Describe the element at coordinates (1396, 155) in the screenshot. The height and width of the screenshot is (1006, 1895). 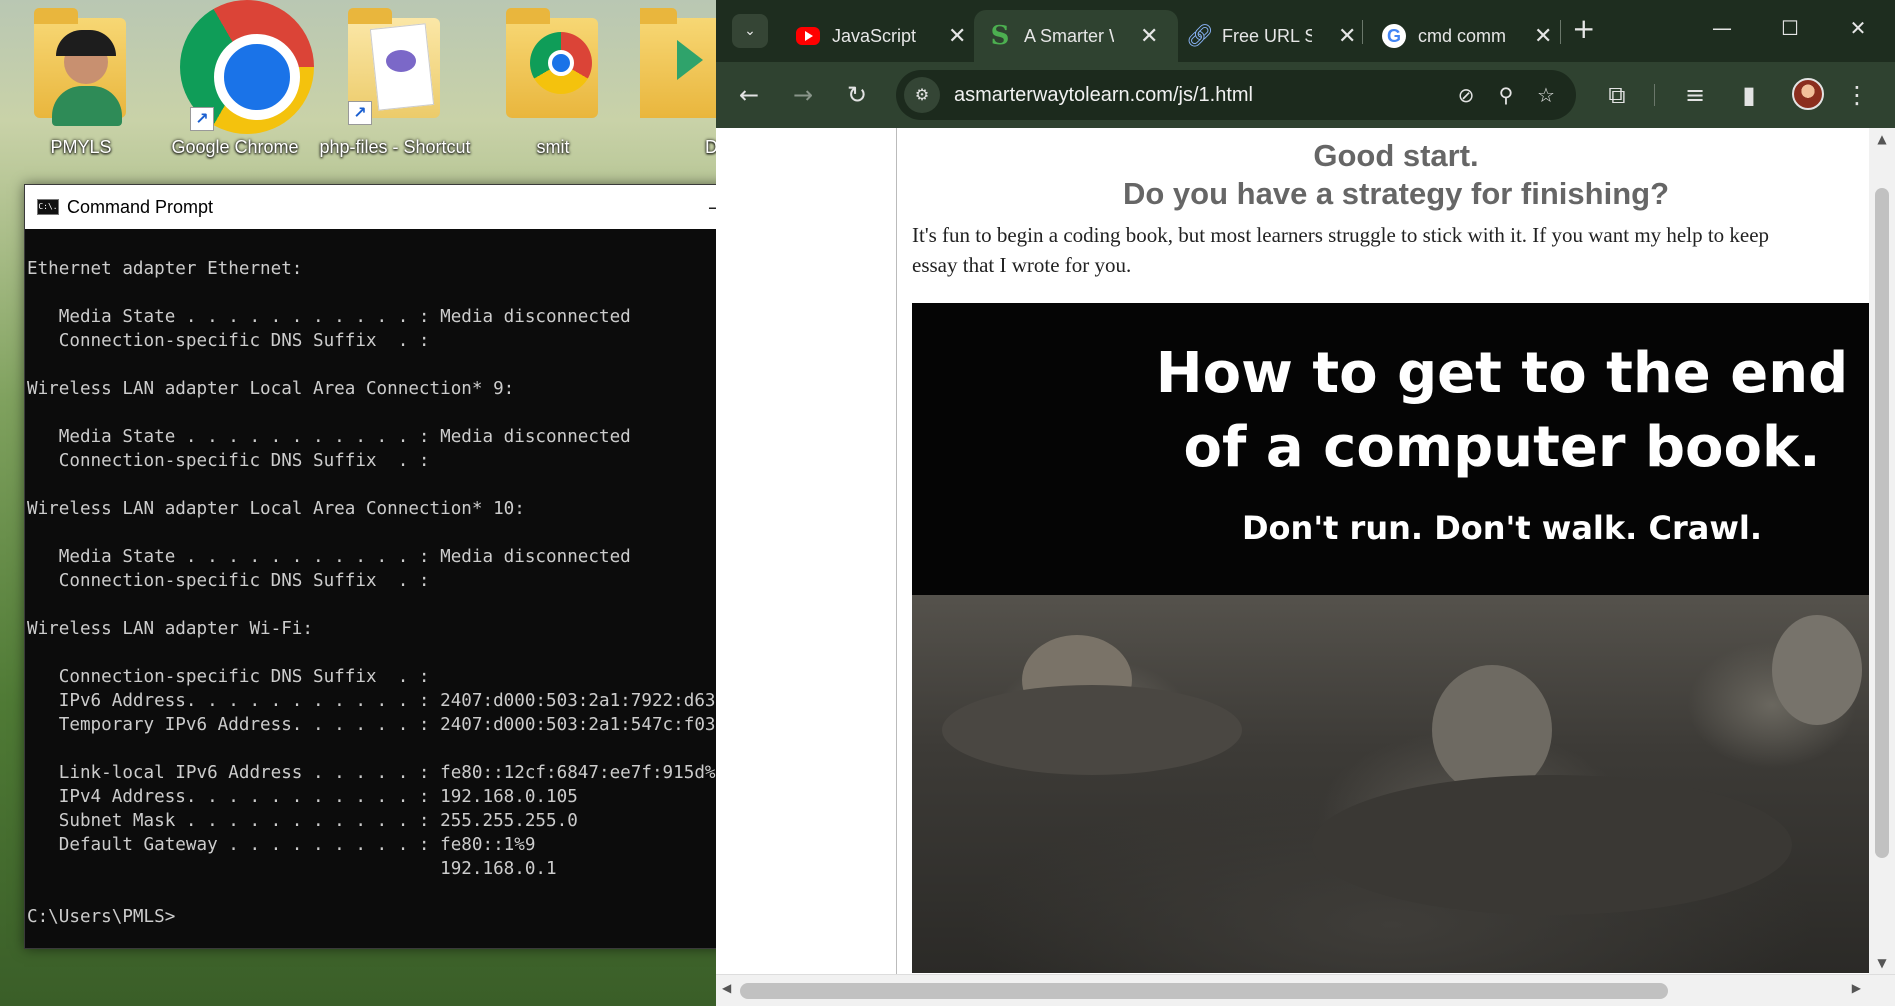
I see `page-heading-good-start: Good start.` at that location.